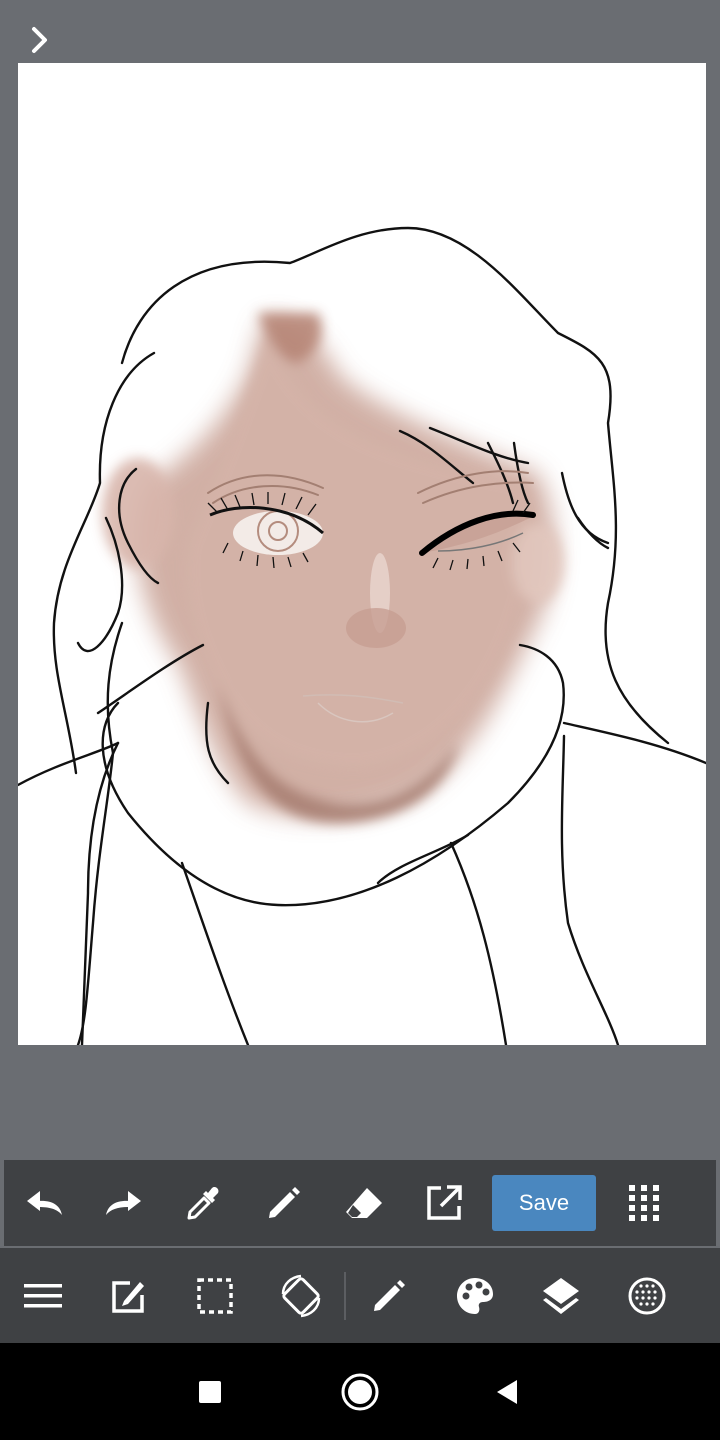 This screenshot has width=720, height=1440. I want to click on layers-icon, so click(561, 1295).